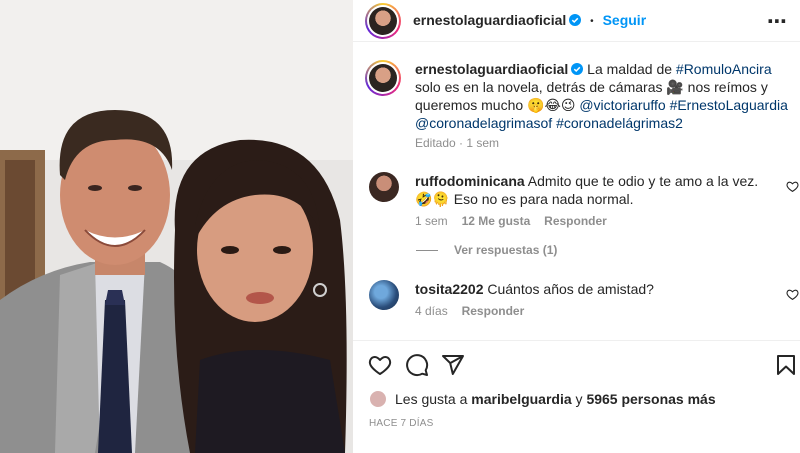  Describe the element at coordinates (576, 363) in the screenshot. I see `action-bar` at that location.